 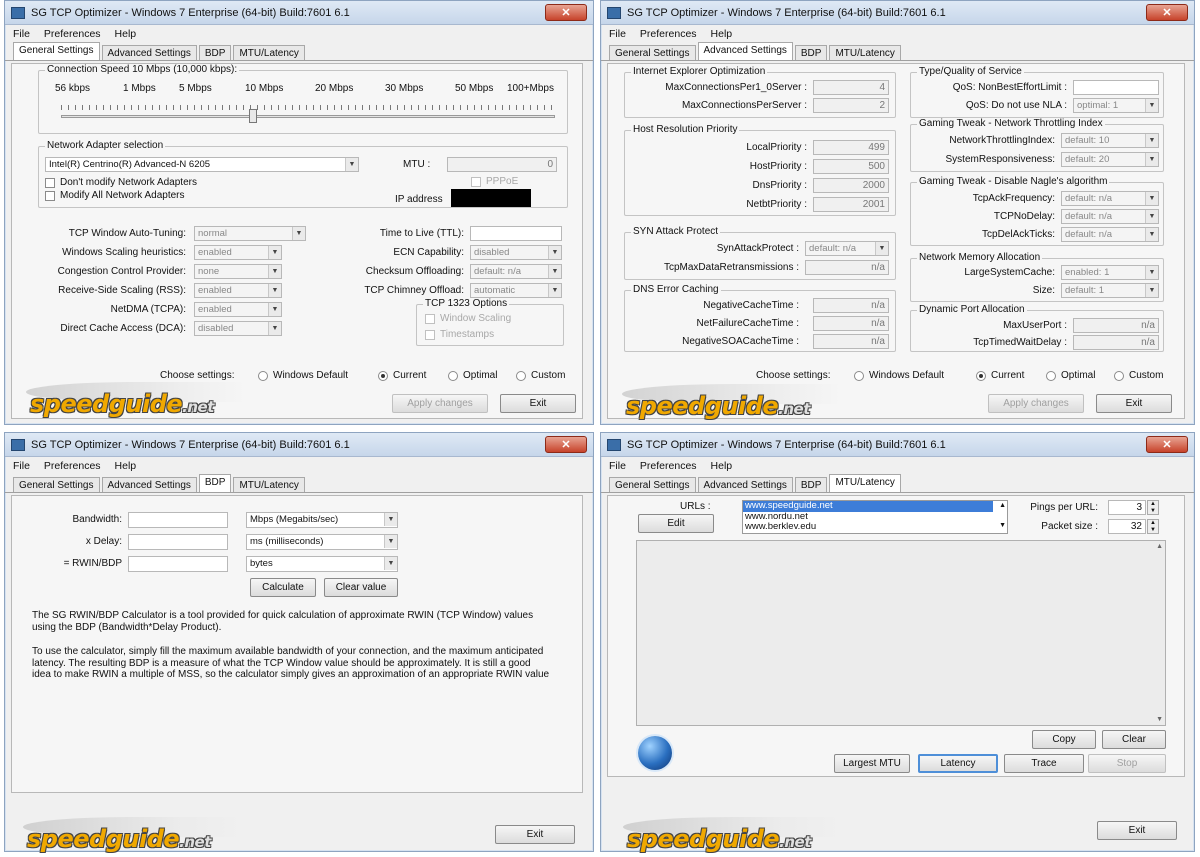 I want to click on delay-unit-dropdown: ms (milliseconds) ▼, so click(x=322, y=542).